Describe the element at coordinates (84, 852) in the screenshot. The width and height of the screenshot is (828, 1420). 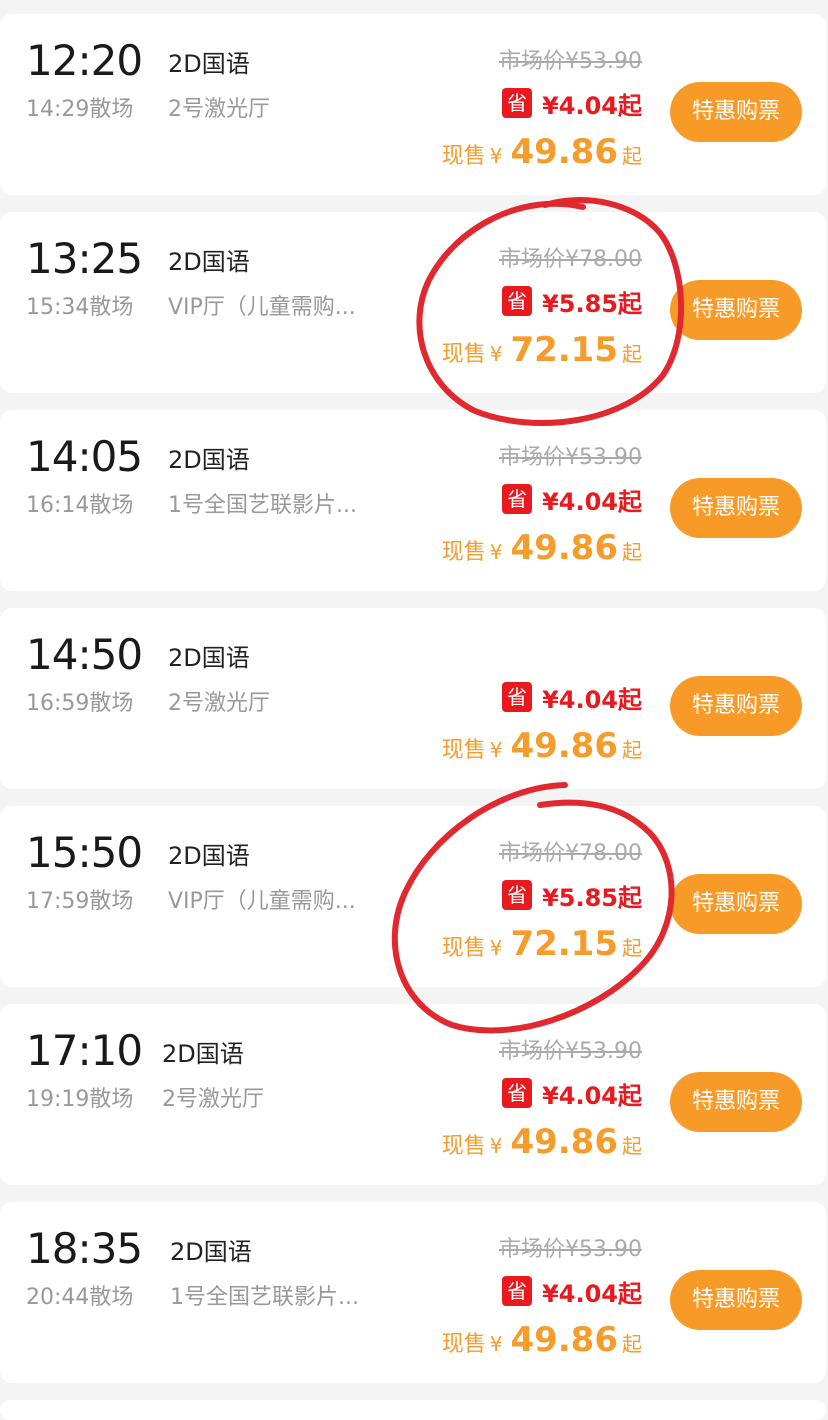
I see `start-time: 15:50` at that location.